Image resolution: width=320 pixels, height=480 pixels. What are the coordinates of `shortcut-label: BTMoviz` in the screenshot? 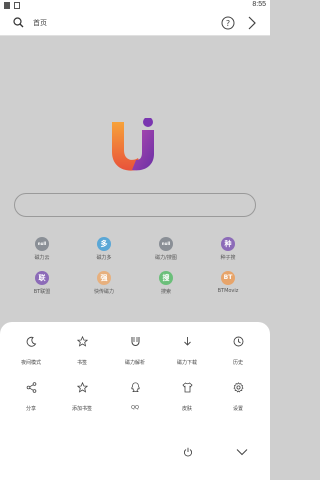 It's located at (228, 291).